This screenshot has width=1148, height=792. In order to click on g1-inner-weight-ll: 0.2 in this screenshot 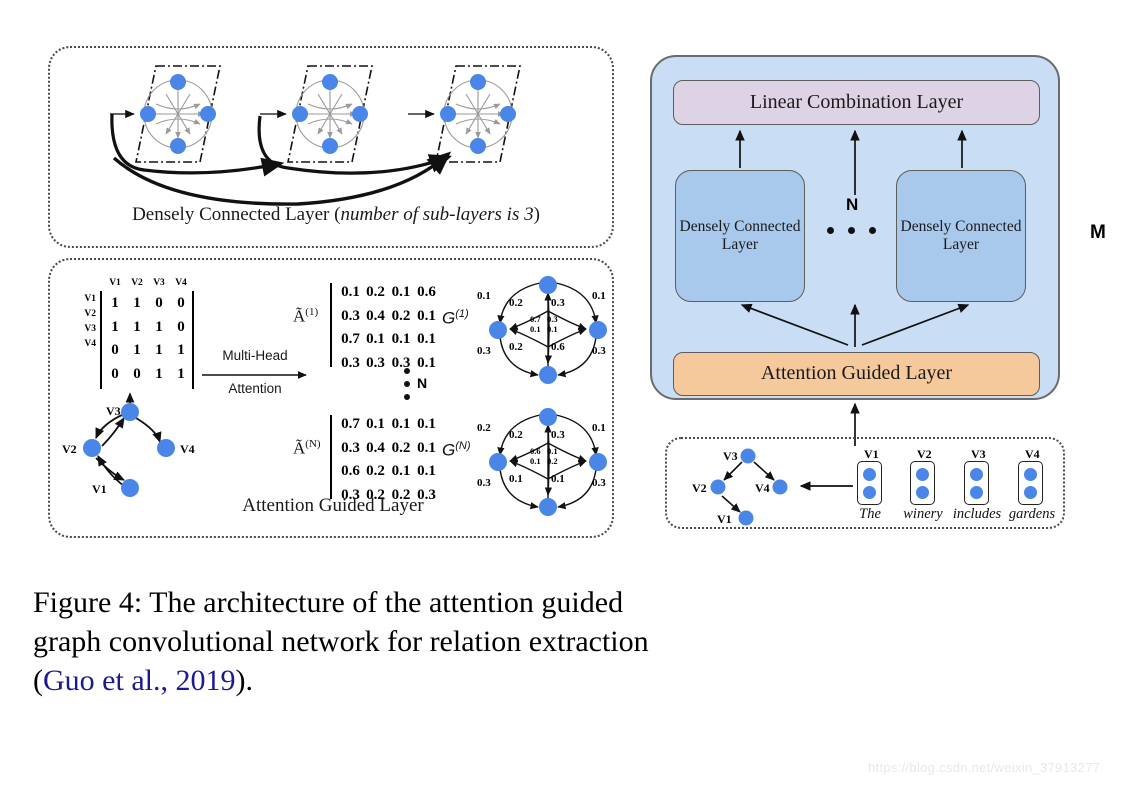, I will do `click(516, 347)`.